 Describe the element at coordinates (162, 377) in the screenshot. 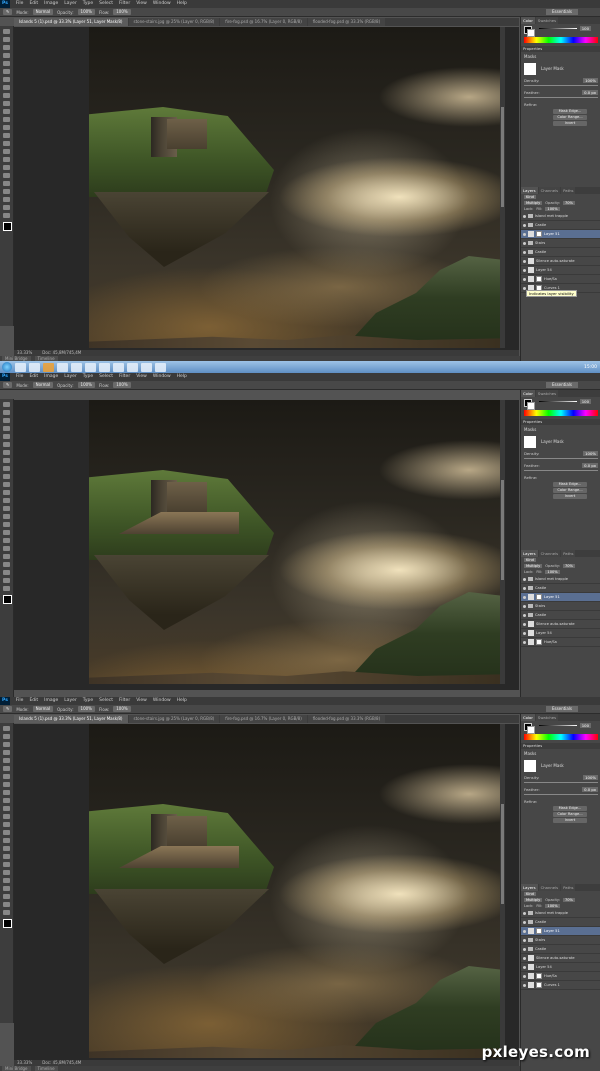

I see `menu-item-window: Window` at that location.